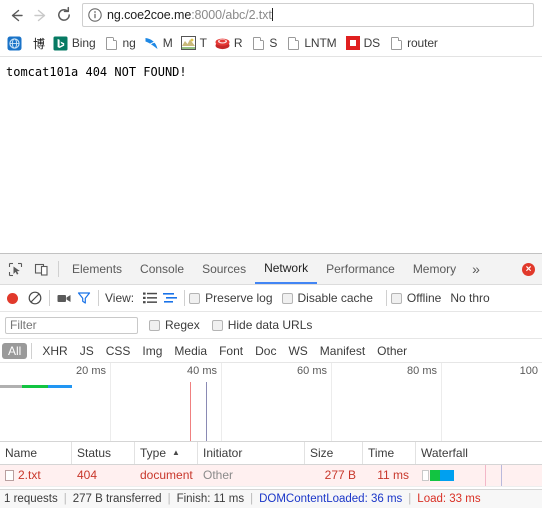 The width and height of the screenshot is (542, 509). I want to click on bookmark-item-r: R, so click(229, 43).